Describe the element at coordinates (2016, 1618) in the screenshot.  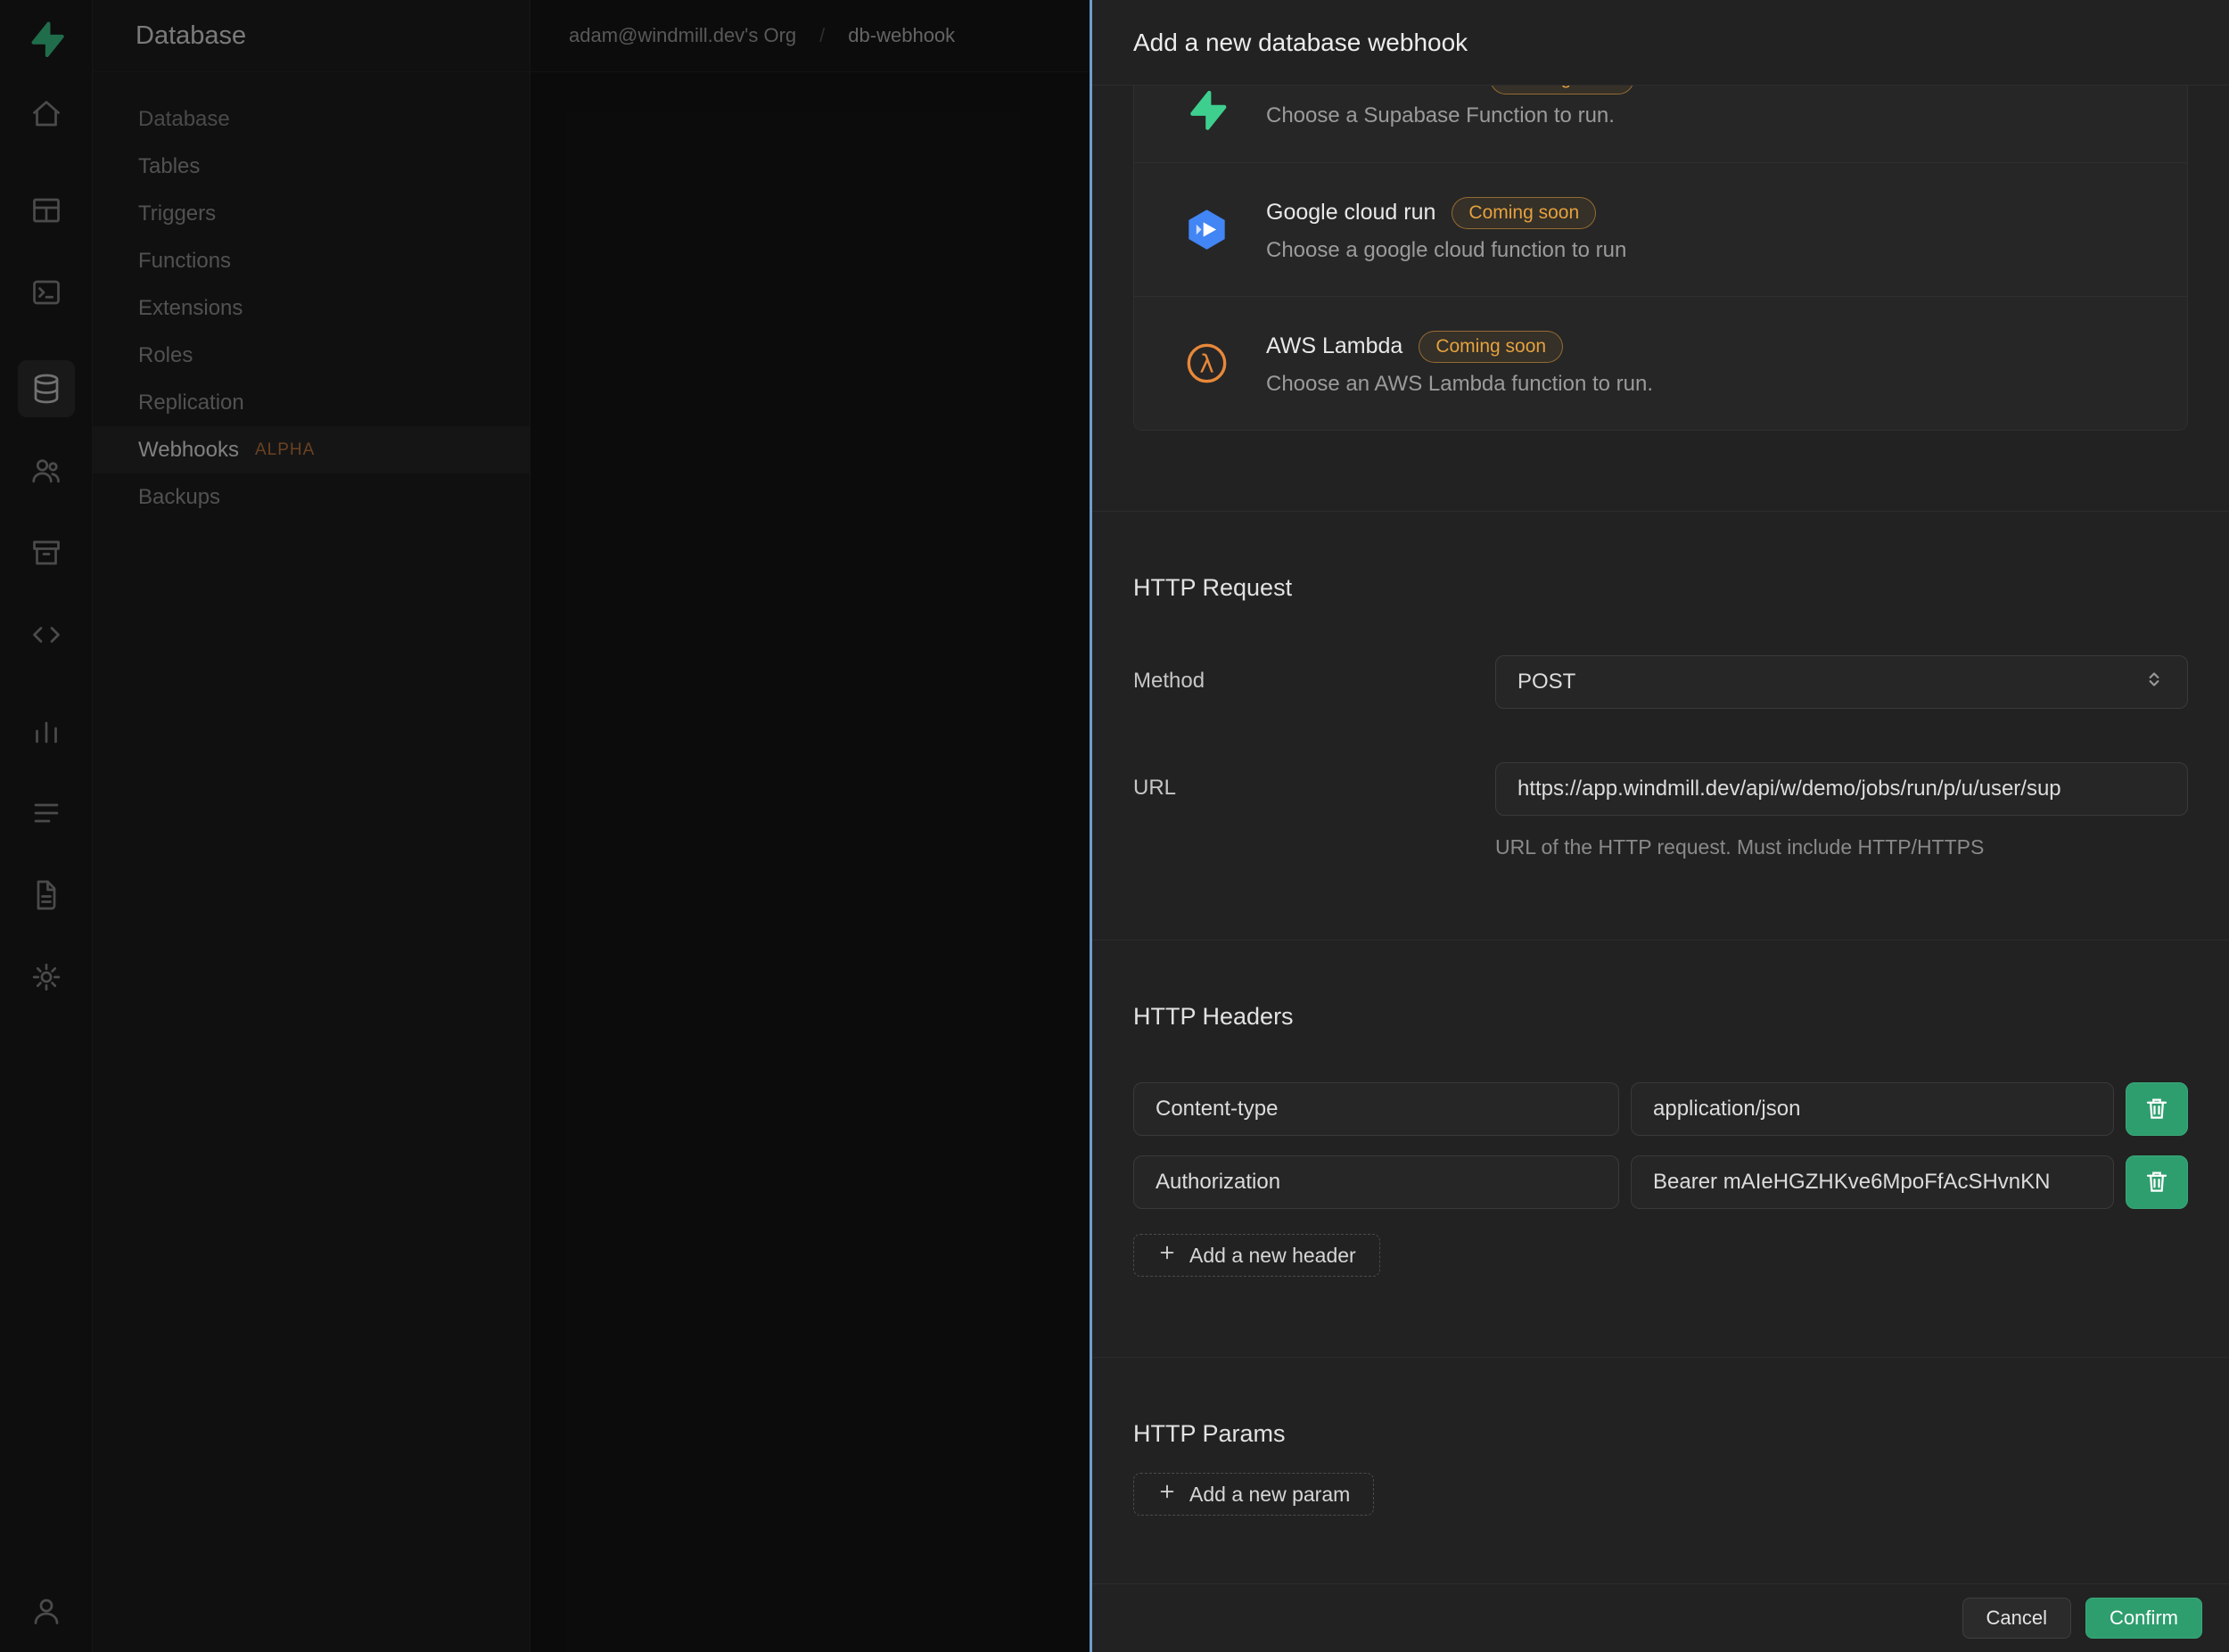
I see `cancel-button: Cancel` at that location.